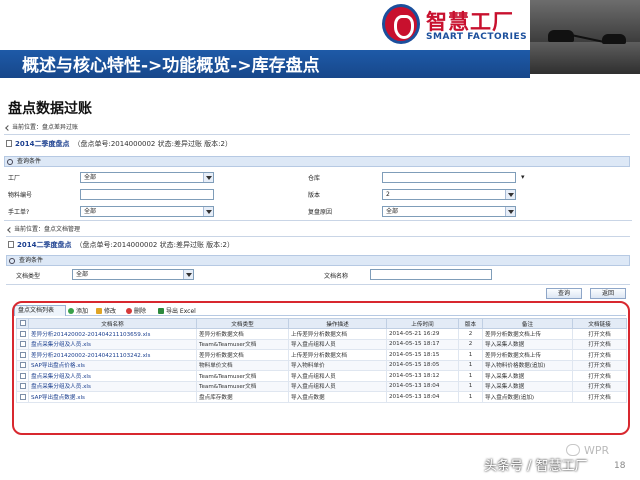 The image size is (640, 480). Describe the element at coordinates (620, 466) in the screenshot. I see `page-number: 18` at that location.